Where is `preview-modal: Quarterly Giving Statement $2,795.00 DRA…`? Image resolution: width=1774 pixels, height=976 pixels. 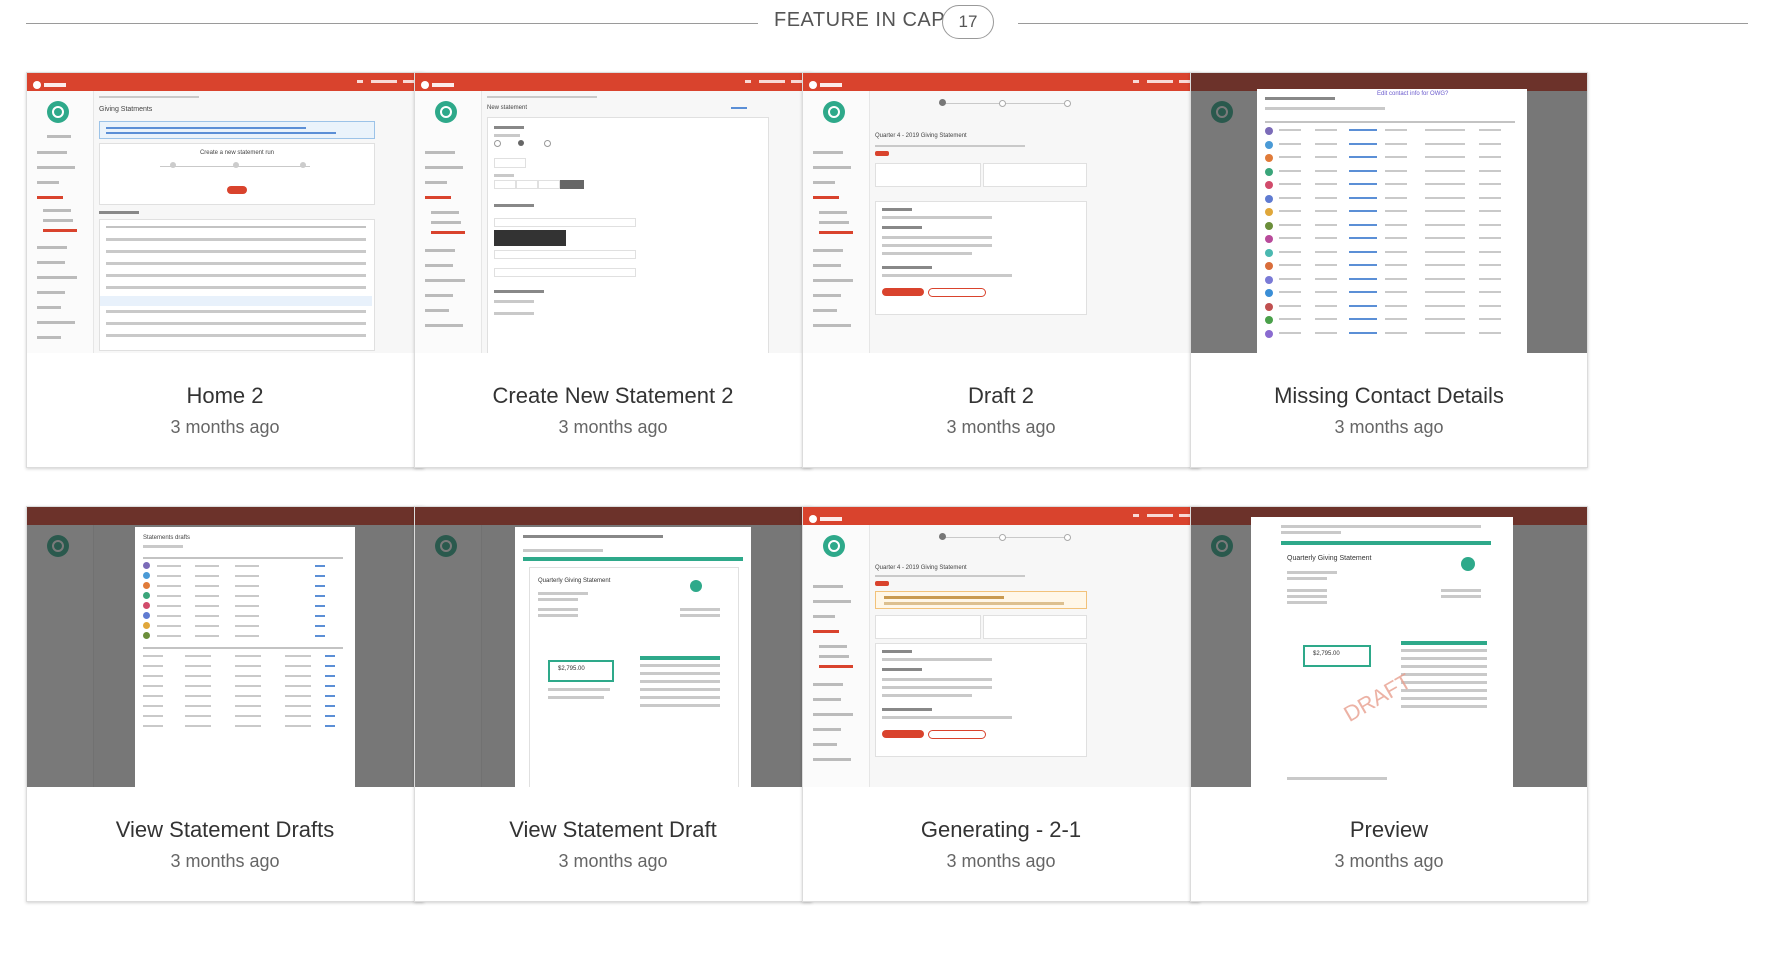
preview-modal: Quarterly Giving Statement $2,795.00 DRA… is located at coordinates (1382, 652).